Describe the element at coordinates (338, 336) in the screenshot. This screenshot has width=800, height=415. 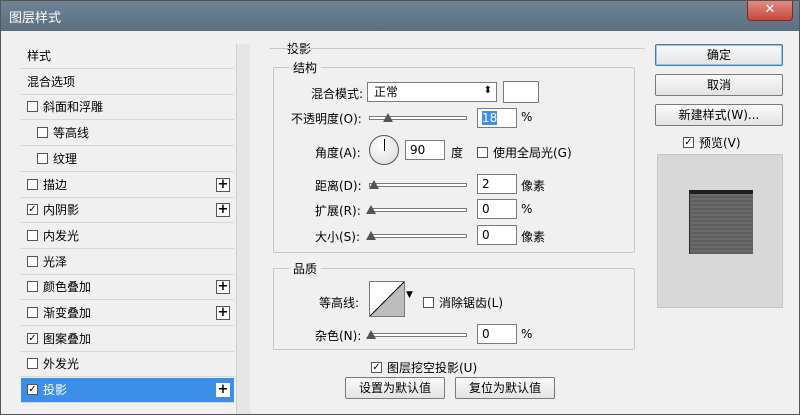
I see `noise-label: 杂色(N):` at that location.